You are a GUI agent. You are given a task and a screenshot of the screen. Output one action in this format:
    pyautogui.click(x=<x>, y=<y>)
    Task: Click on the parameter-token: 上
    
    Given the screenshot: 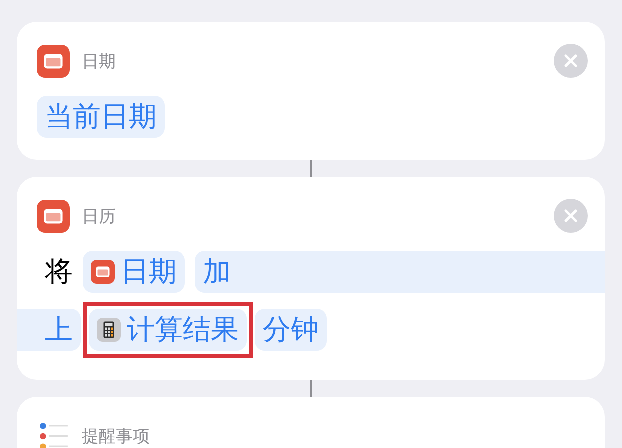 What is the action you would take?
    pyautogui.click(x=49, y=330)
    